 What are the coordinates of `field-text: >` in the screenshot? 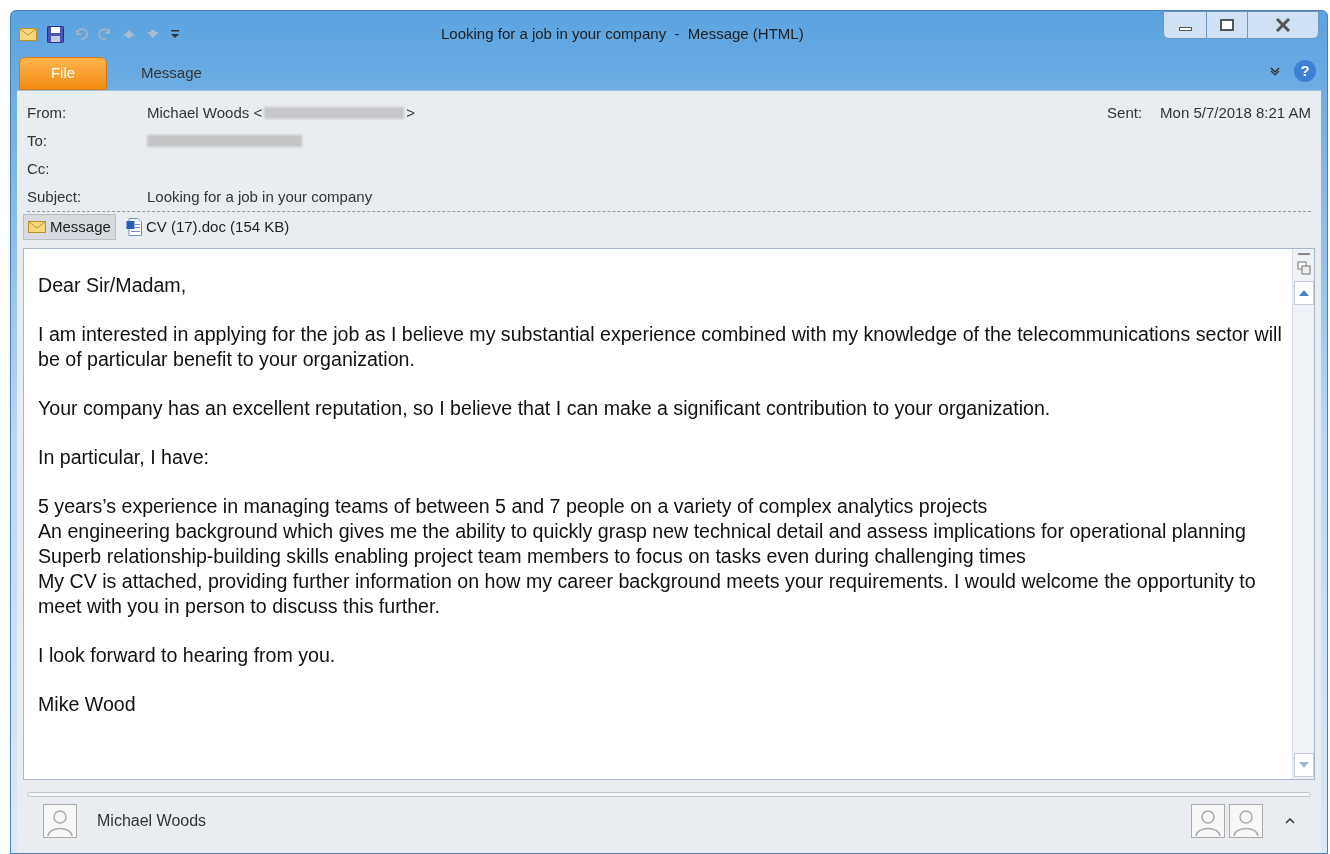 It's located at (410, 112).